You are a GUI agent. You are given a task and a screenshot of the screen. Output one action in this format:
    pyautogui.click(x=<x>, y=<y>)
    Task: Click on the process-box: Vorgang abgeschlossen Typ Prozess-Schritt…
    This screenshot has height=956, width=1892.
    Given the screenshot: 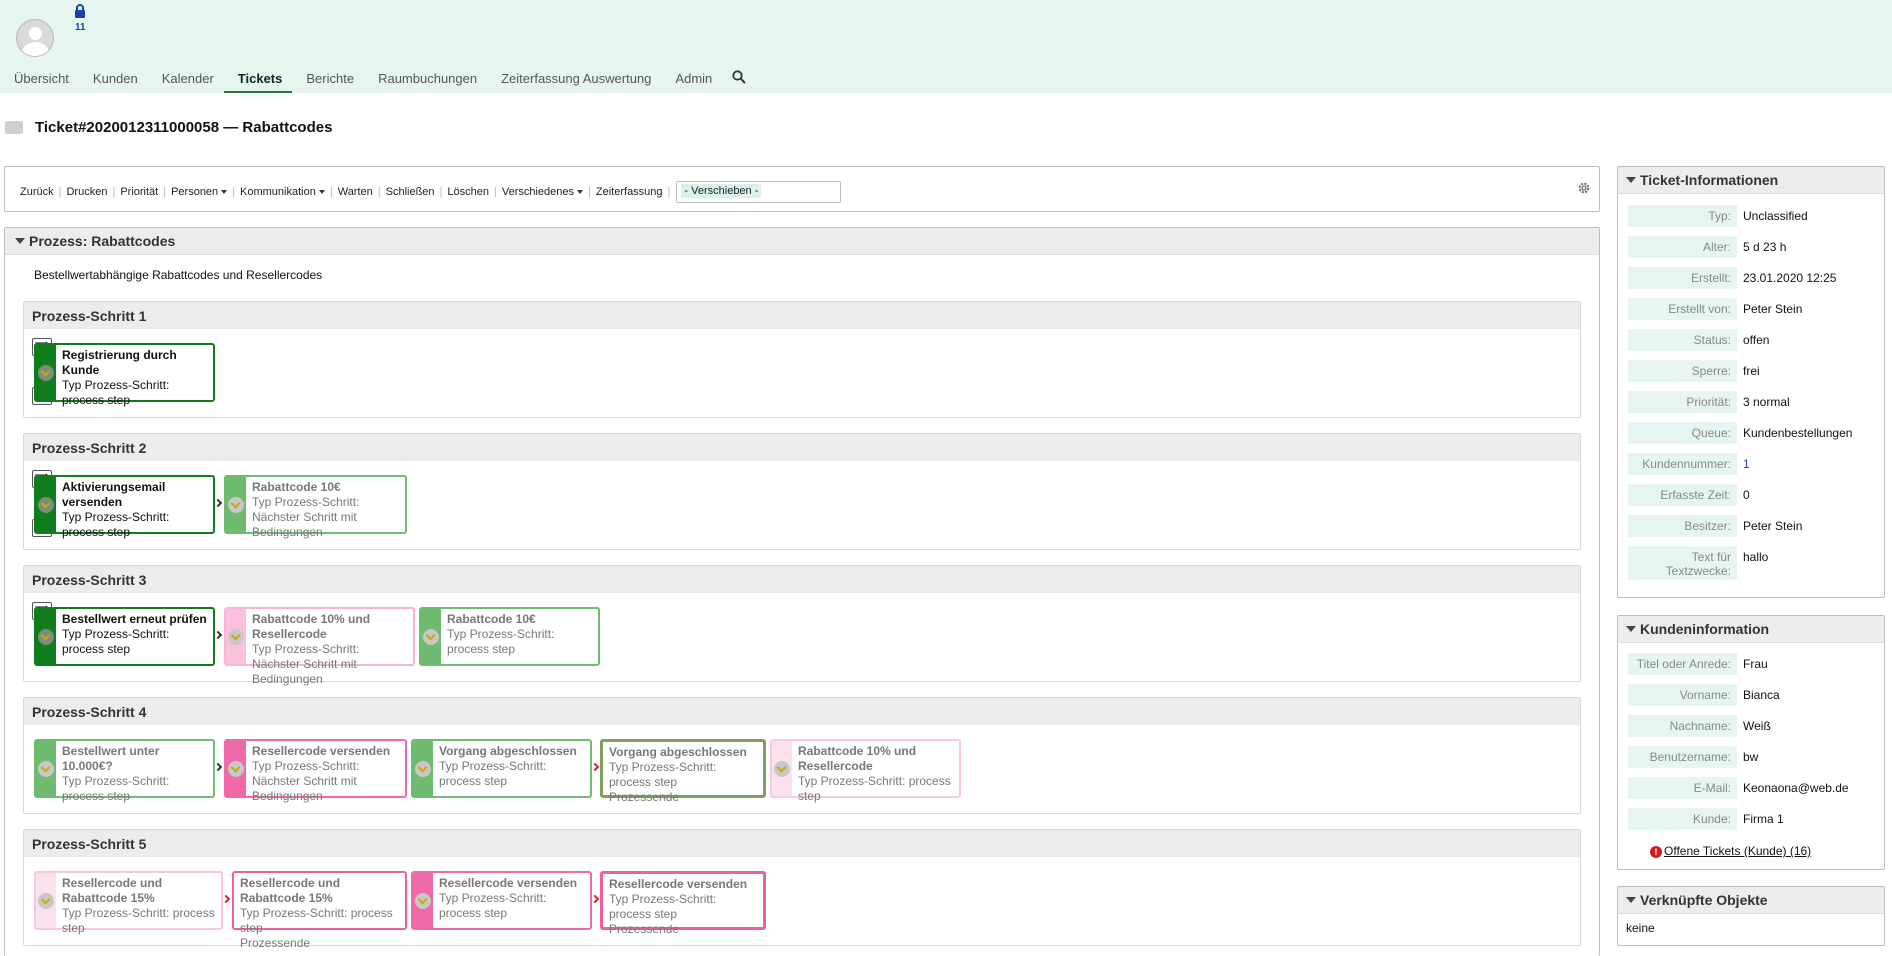 What is the action you would take?
    pyautogui.click(x=501, y=768)
    